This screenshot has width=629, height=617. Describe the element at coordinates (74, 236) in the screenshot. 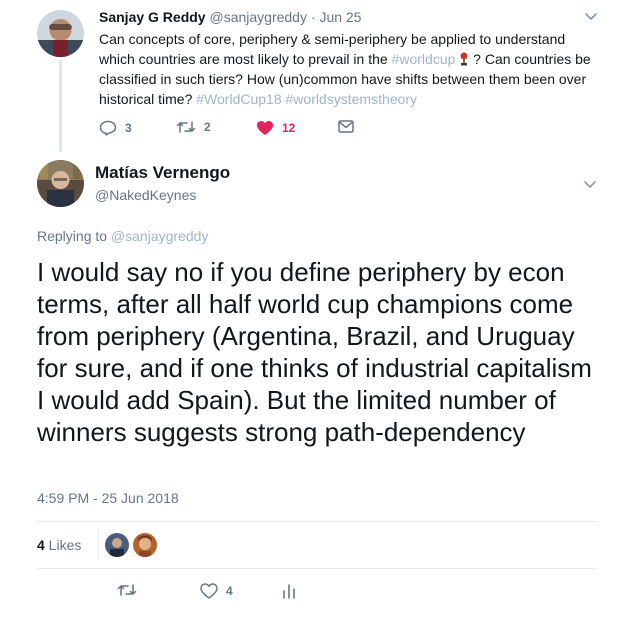

I see `replying-to-label: Replying to` at that location.